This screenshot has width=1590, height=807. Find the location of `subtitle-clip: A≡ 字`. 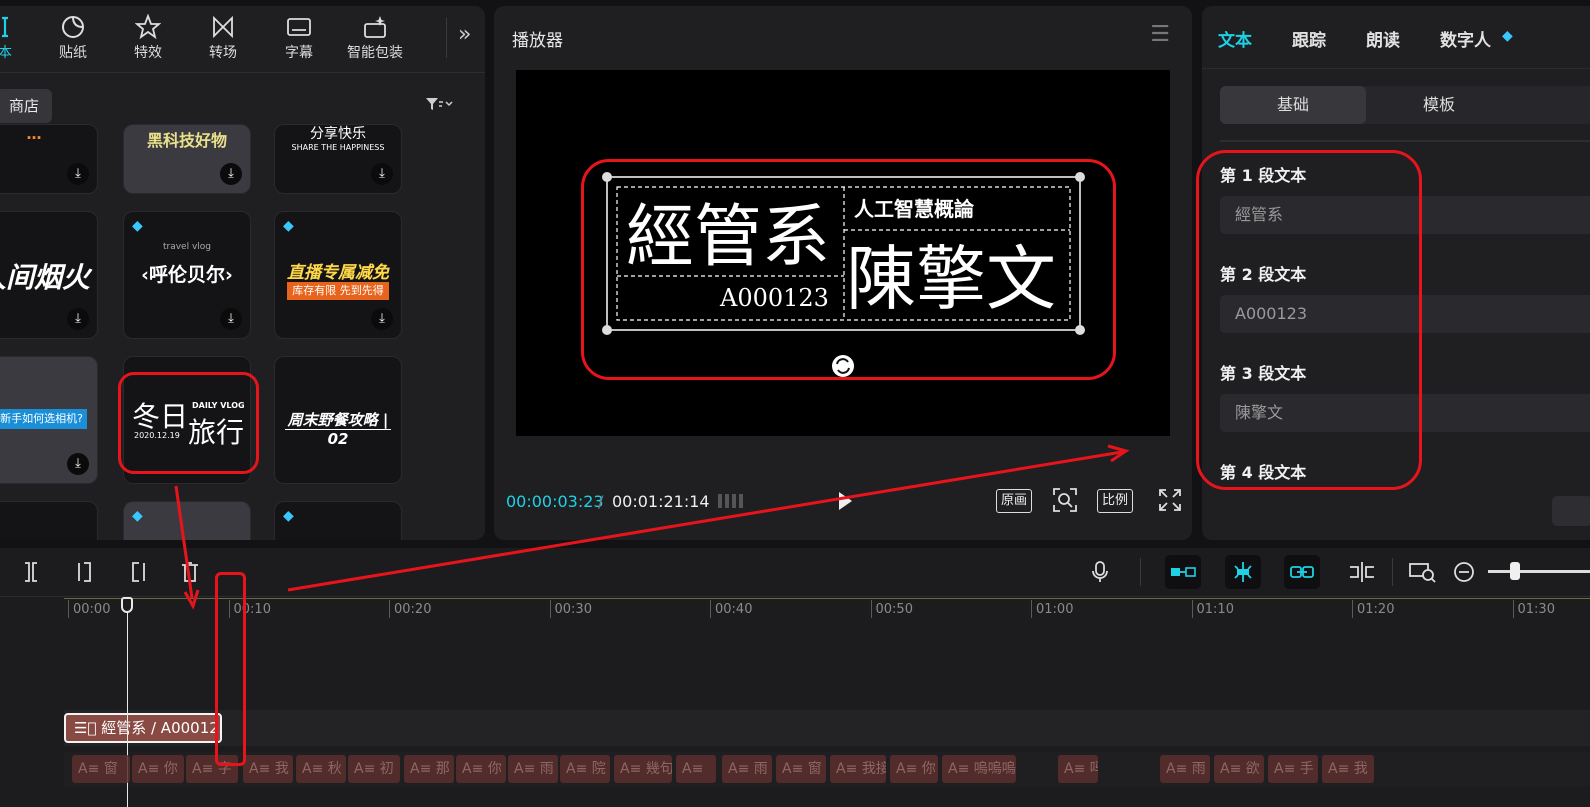

subtitle-clip: A≡ 字 is located at coordinates (212, 769).